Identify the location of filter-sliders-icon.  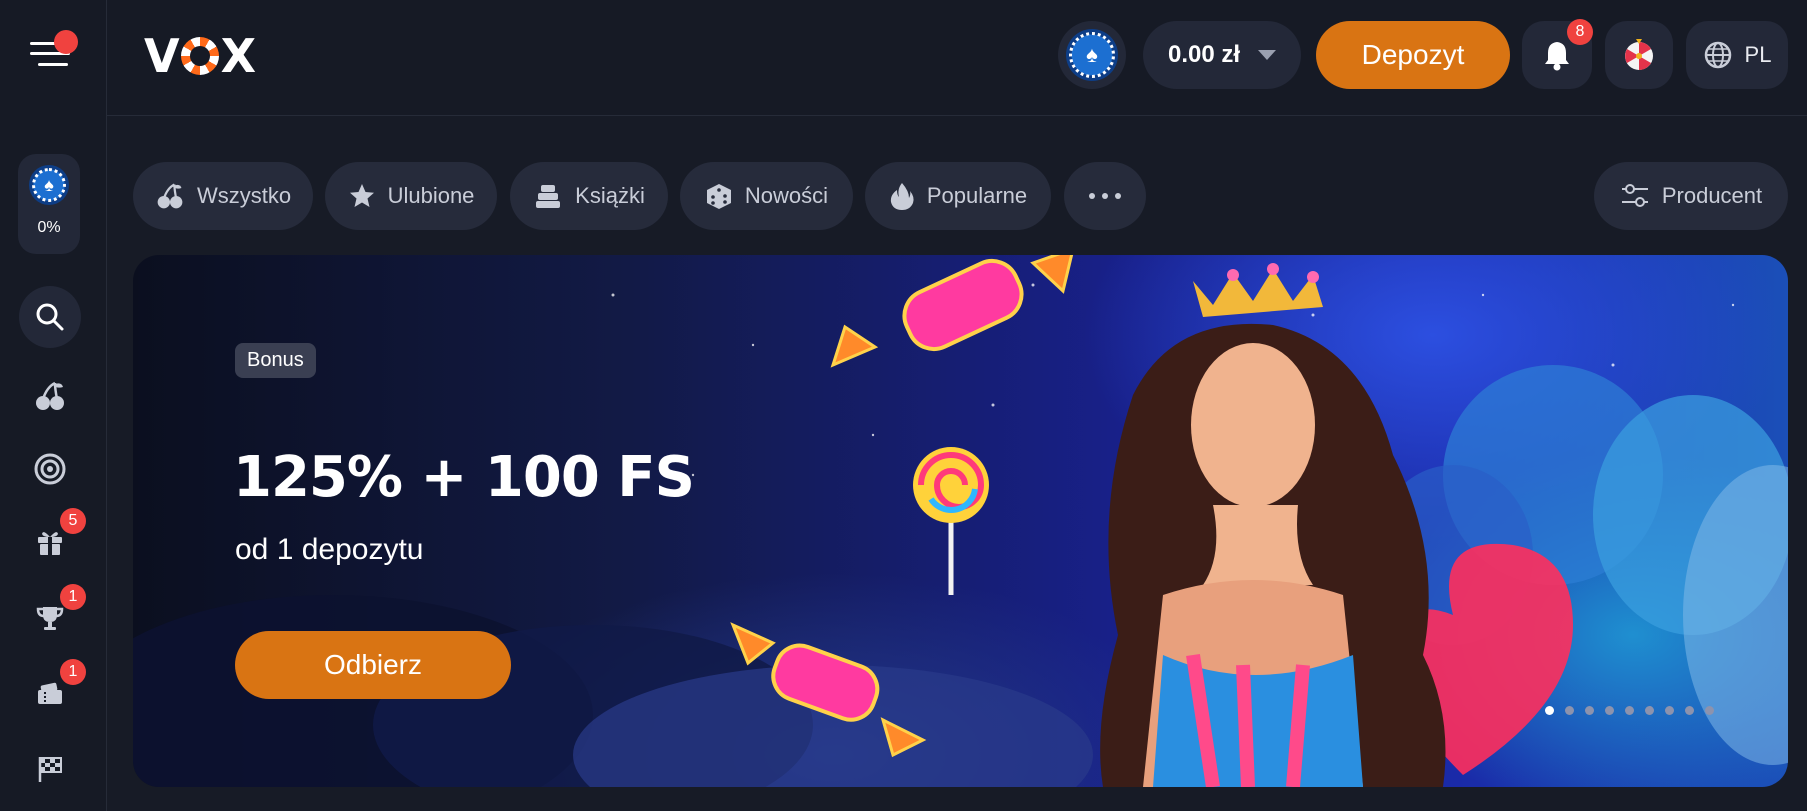
(1634, 195).